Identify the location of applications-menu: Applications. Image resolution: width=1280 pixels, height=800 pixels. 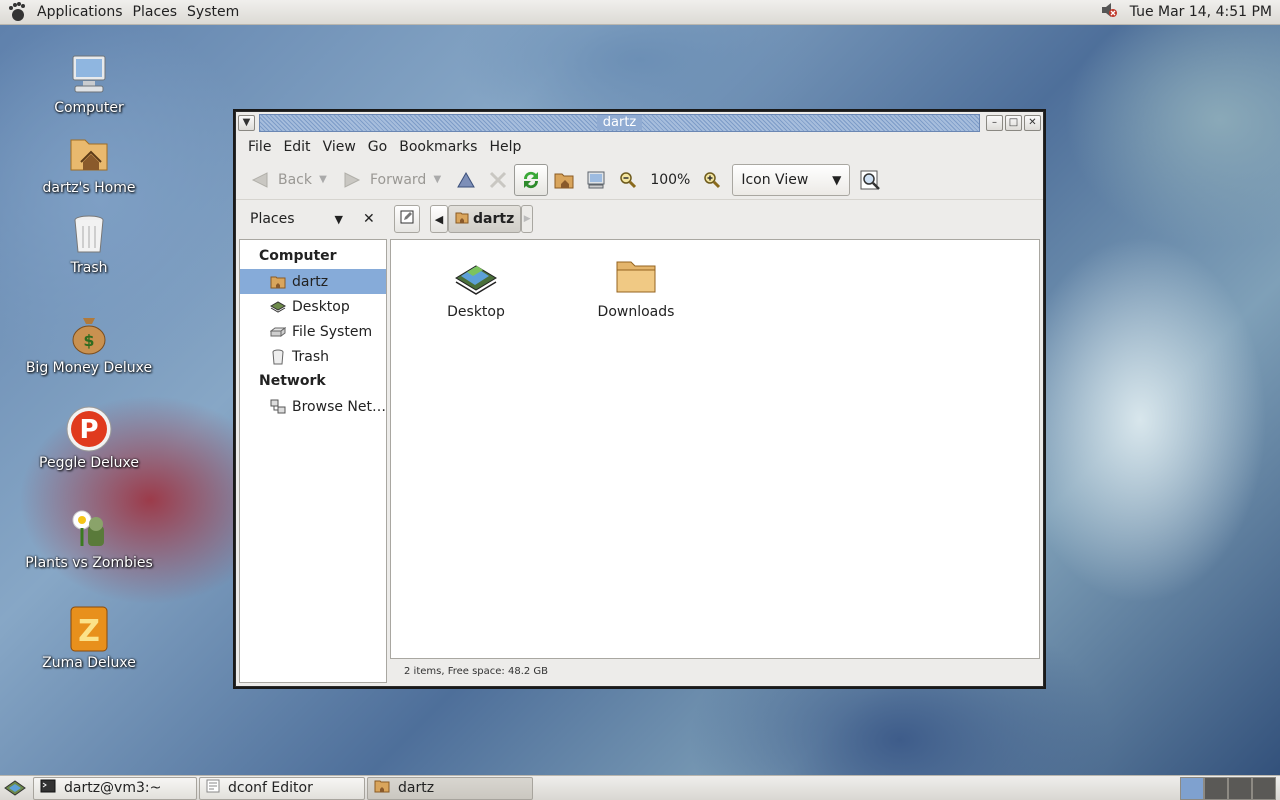
(80, 12).